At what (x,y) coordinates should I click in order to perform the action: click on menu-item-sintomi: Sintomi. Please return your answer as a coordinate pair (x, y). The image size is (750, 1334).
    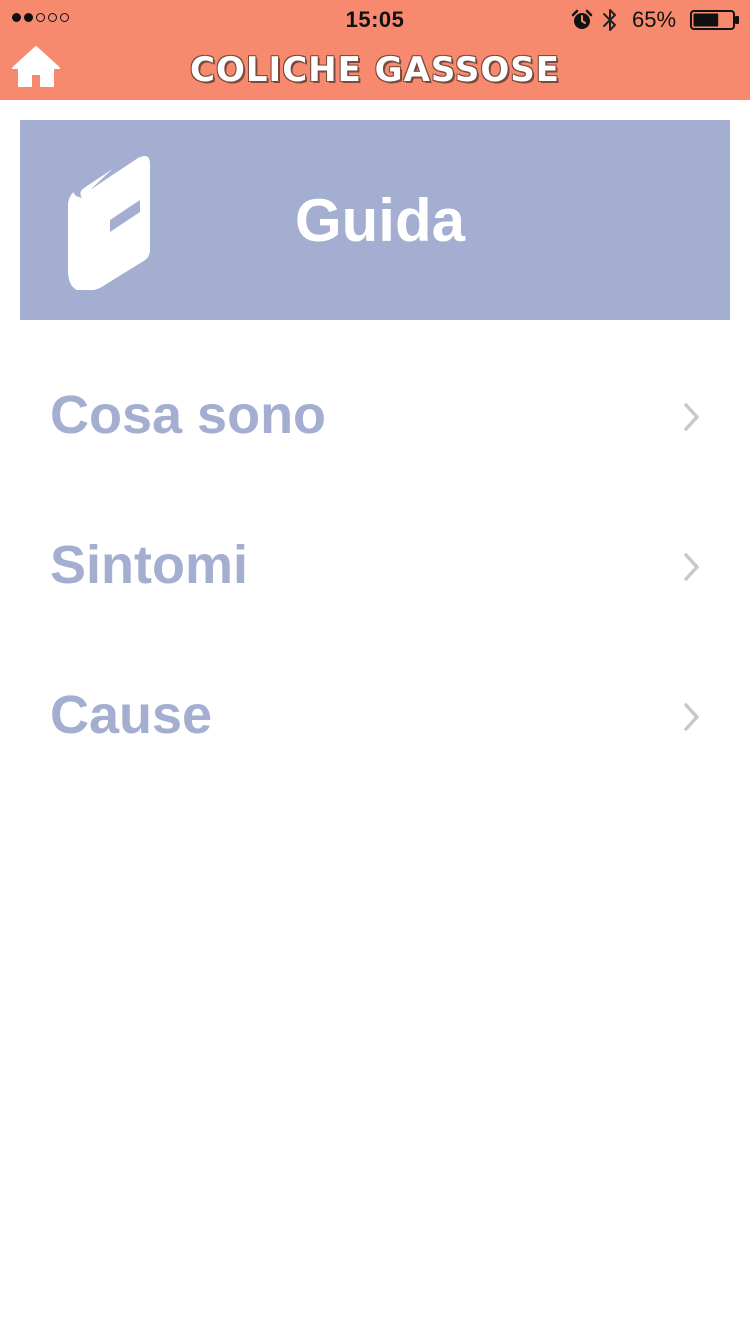
    Looking at the image, I should click on (375, 565).